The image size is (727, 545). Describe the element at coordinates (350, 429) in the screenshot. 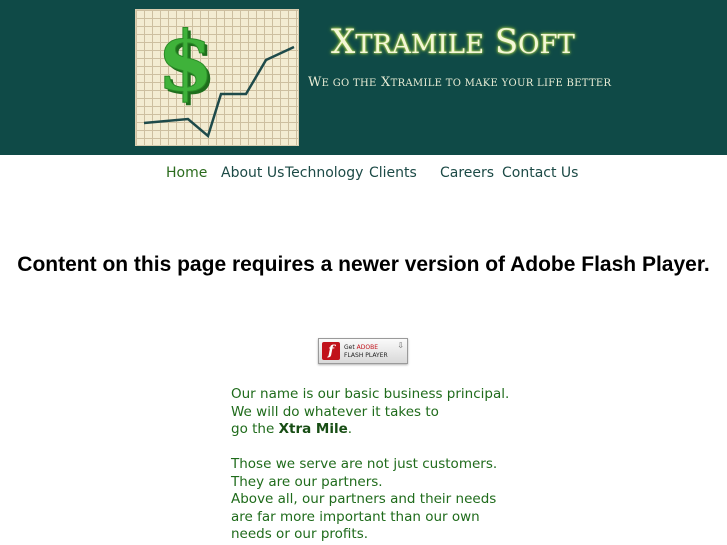

I see `intro-line-suffix: .` at that location.